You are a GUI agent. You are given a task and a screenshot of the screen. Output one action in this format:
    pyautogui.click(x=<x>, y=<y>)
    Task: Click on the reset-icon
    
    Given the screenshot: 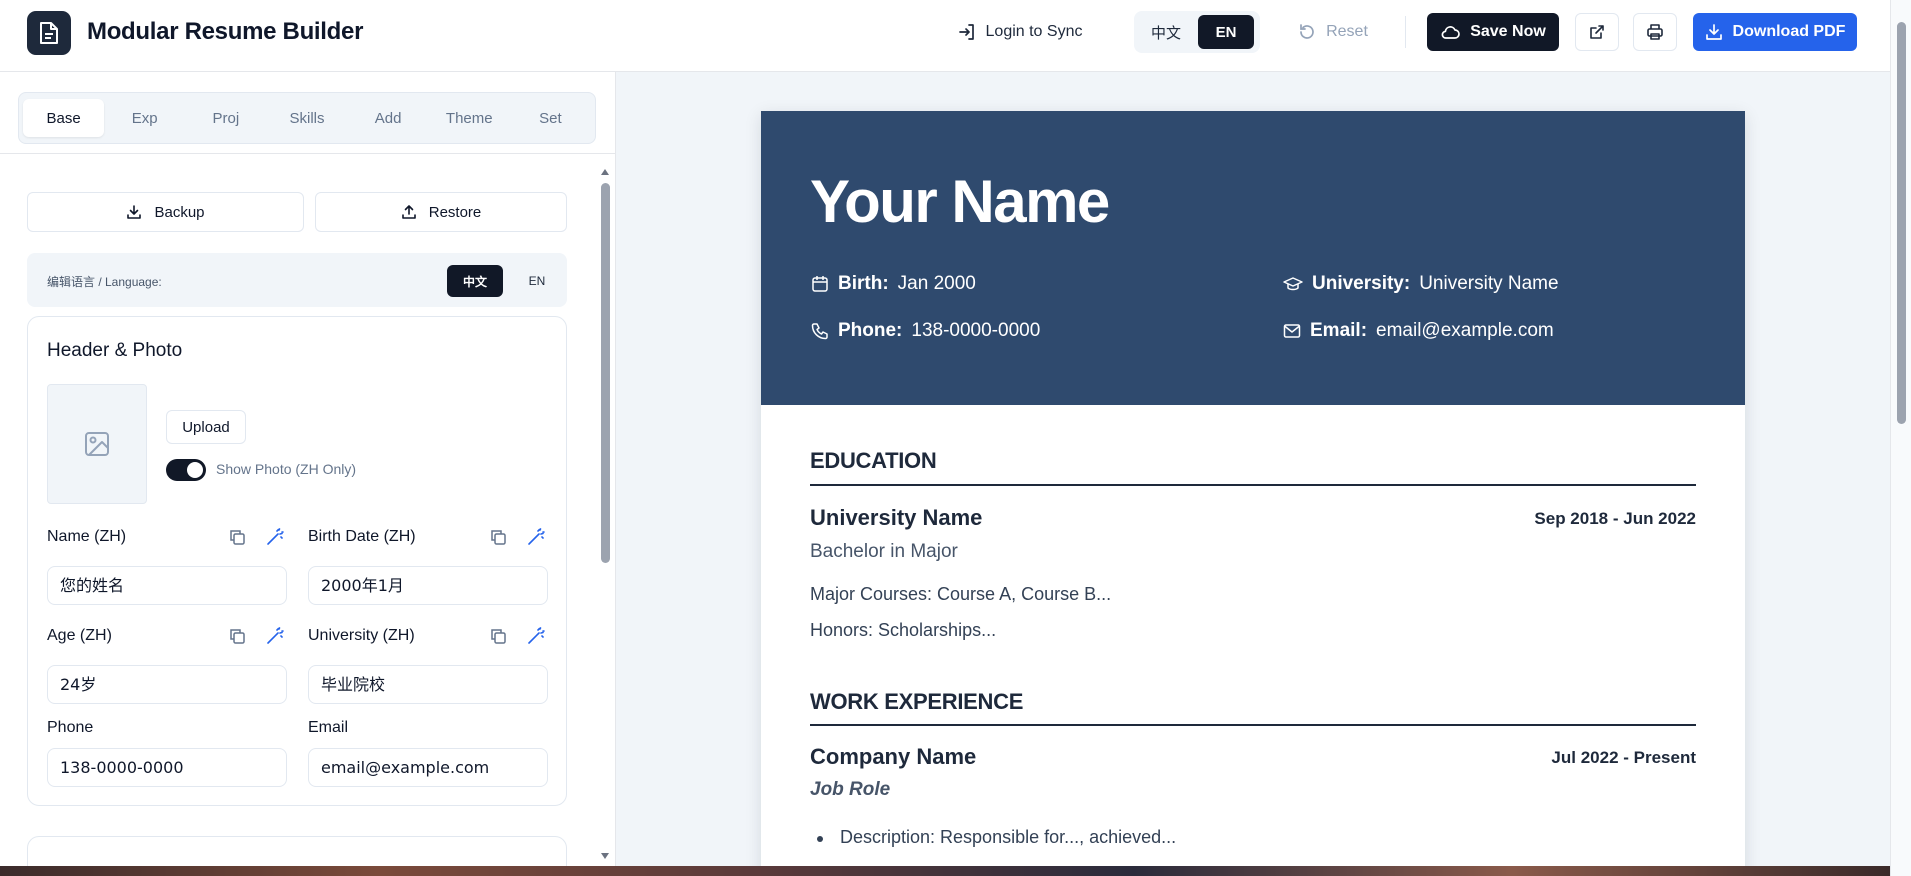 What is the action you would take?
    pyautogui.click(x=1307, y=31)
    